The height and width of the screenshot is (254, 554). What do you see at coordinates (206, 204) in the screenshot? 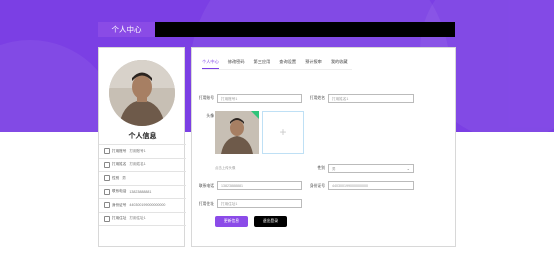
I see `address-label: 打用住址` at bounding box center [206, 204].